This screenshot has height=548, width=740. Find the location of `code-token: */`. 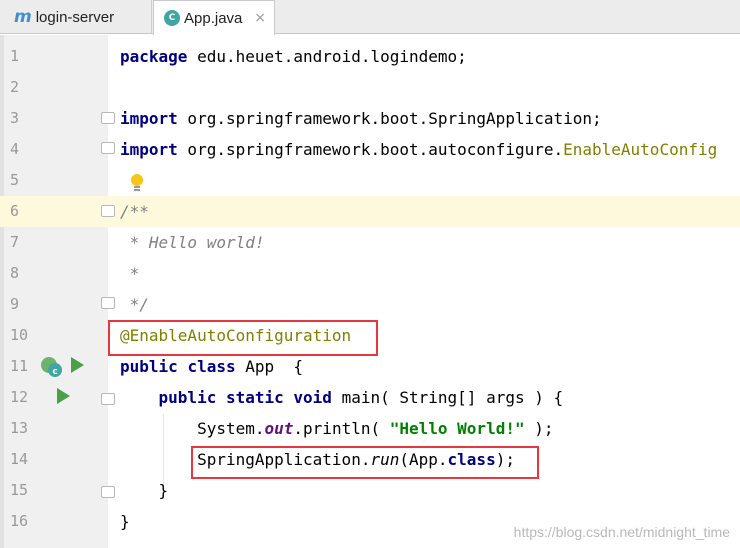

code-token: */ is located at coordinates (134, 304).